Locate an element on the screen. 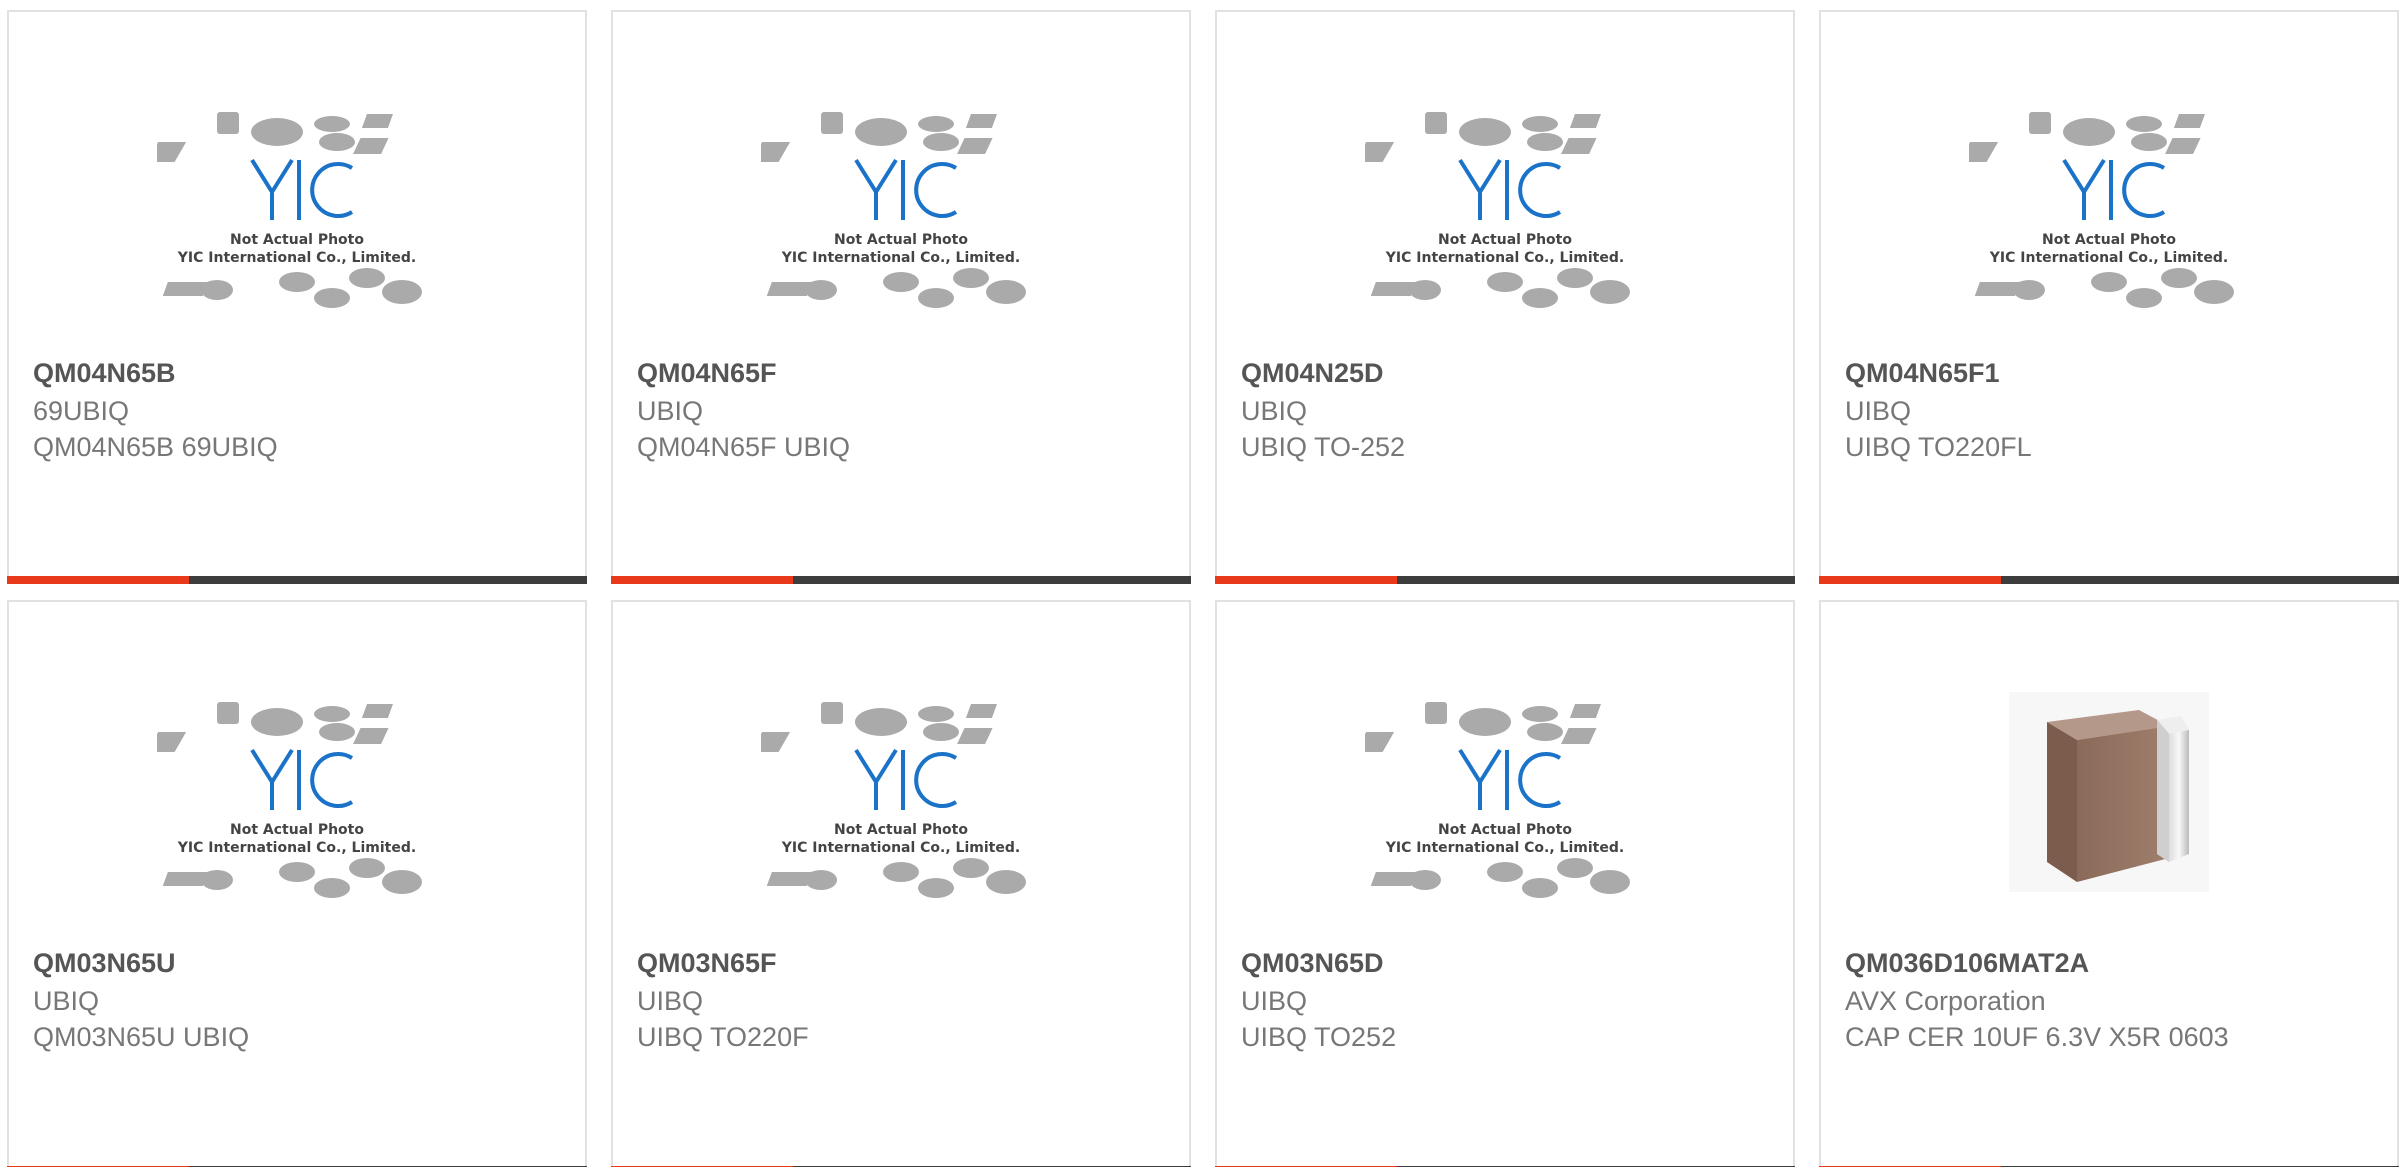 The height and width of the screenshot is (1167, 2400). description: UBIQ TO-252 is located at coordinates (1323, 447).